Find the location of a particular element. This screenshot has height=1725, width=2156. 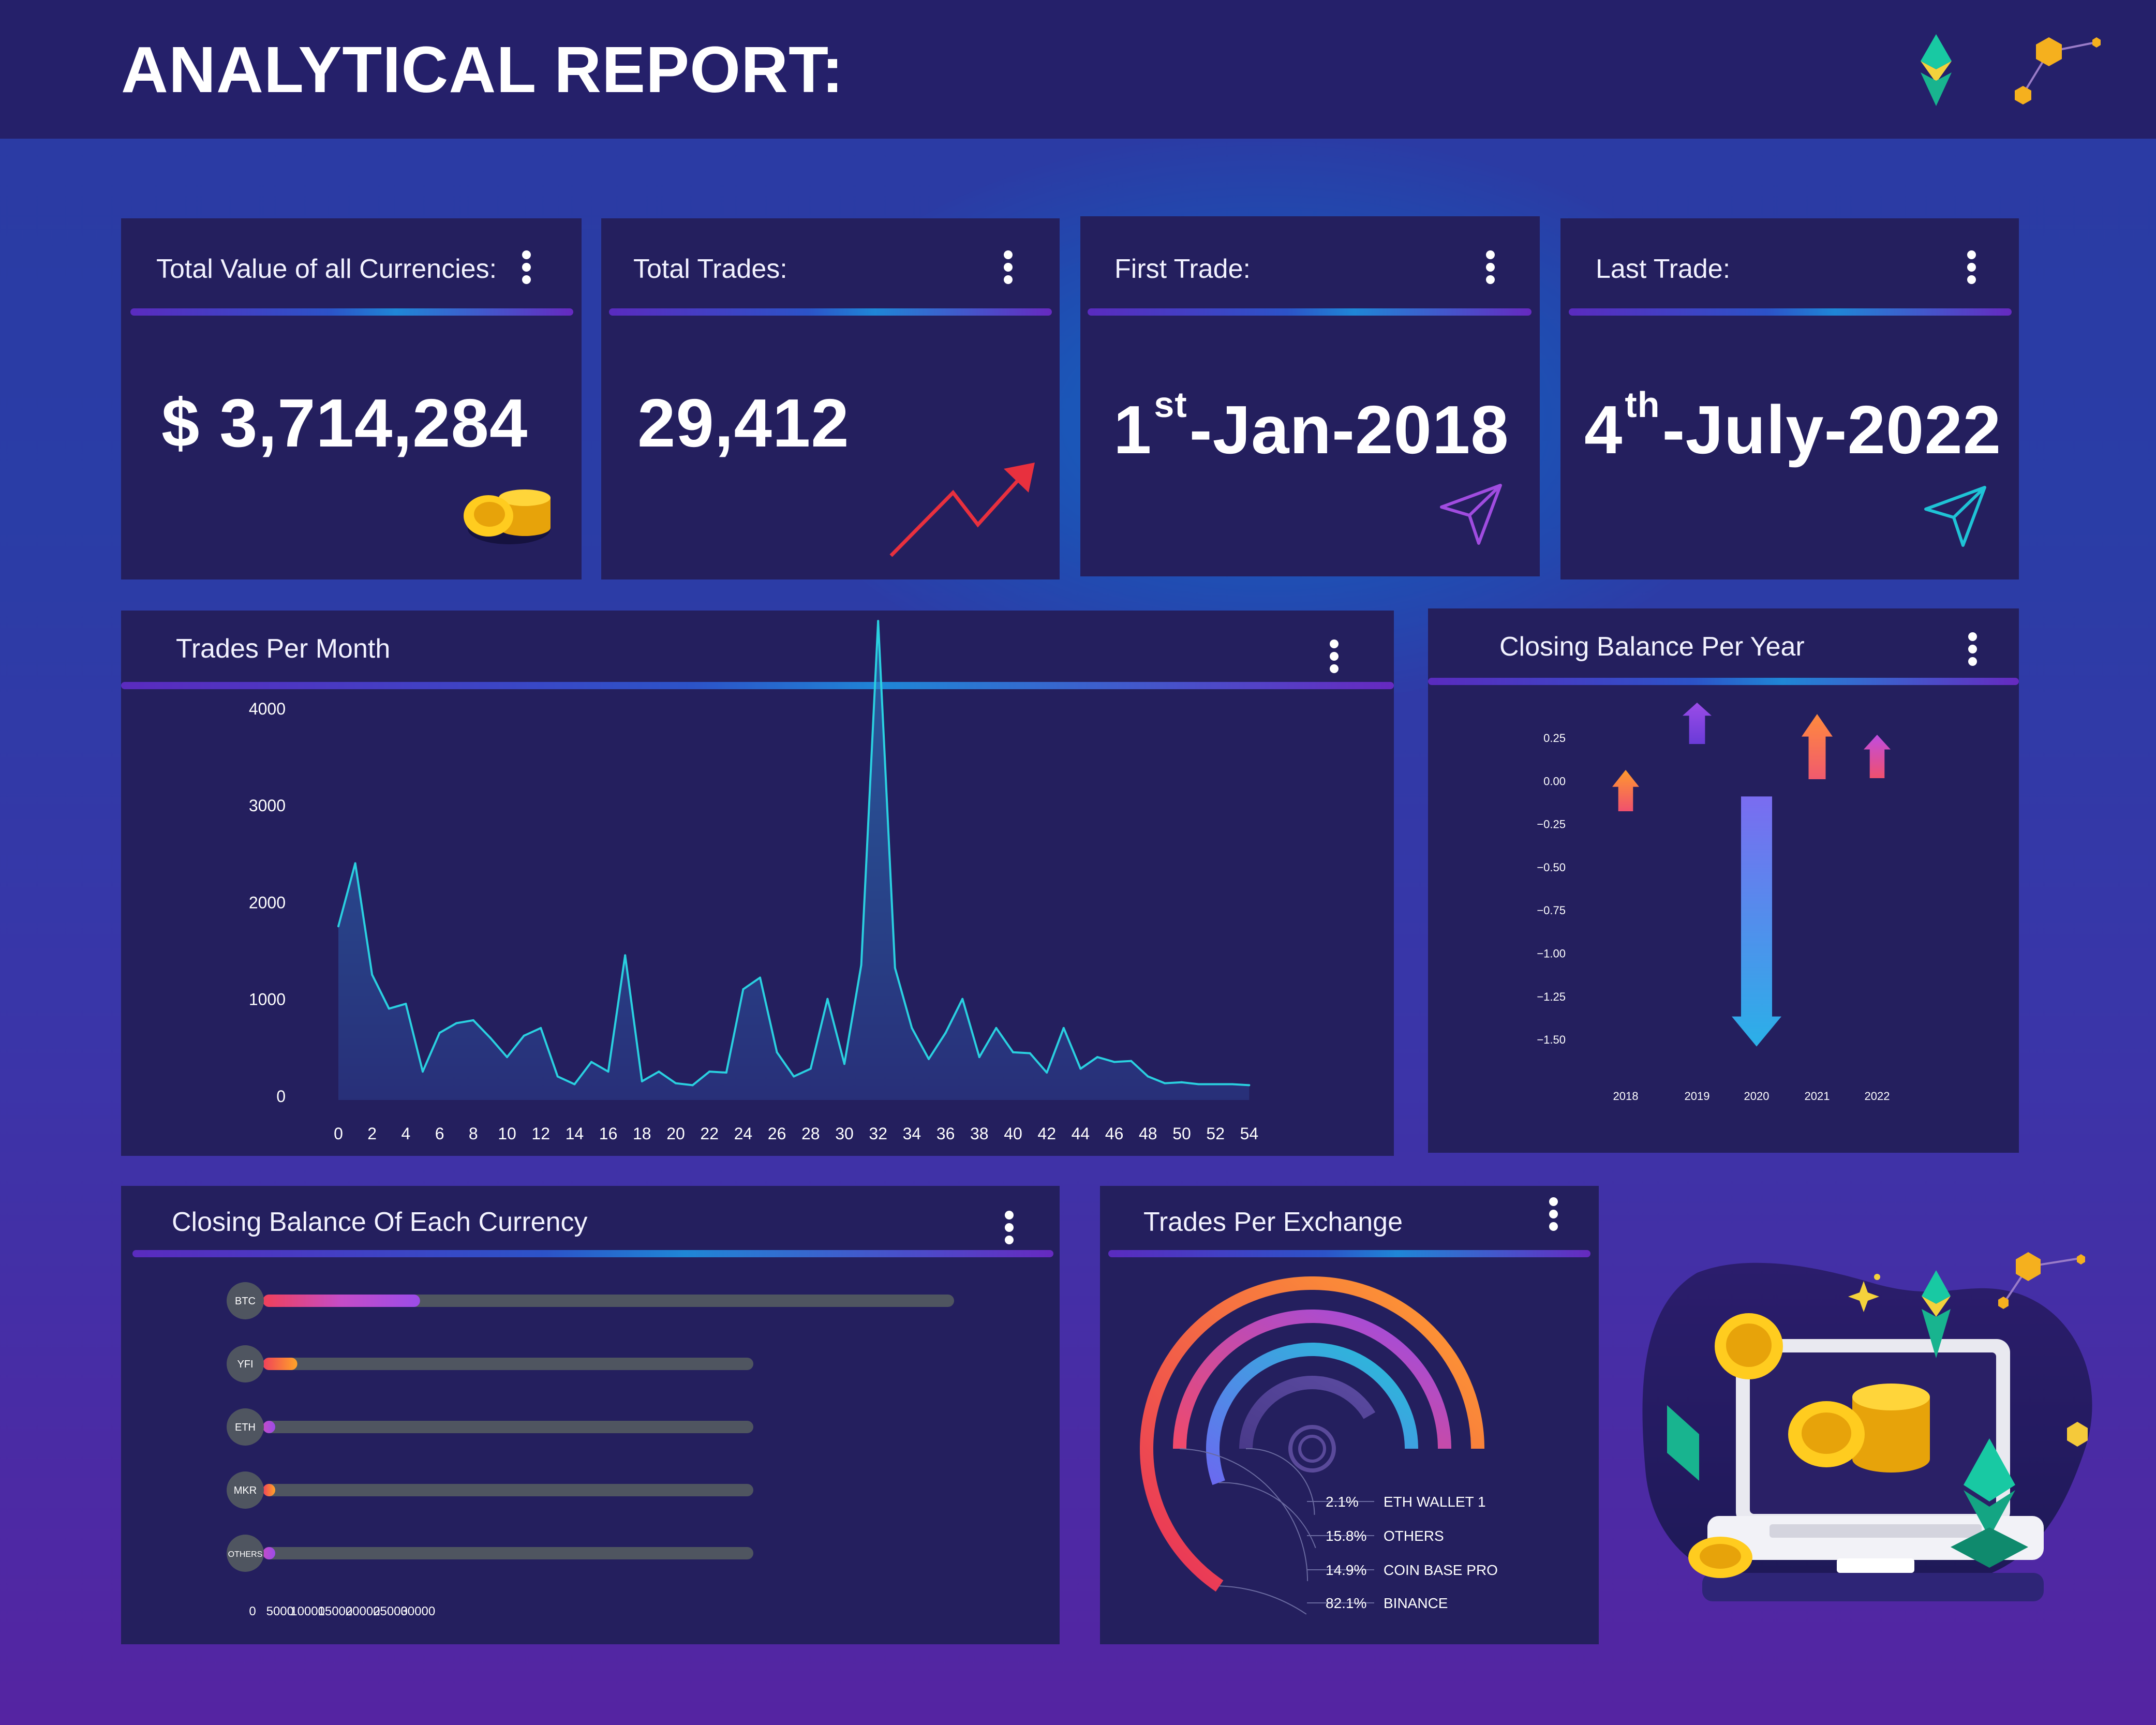

crypto-laptop-illustration is located at coordinates (1867, 1426).